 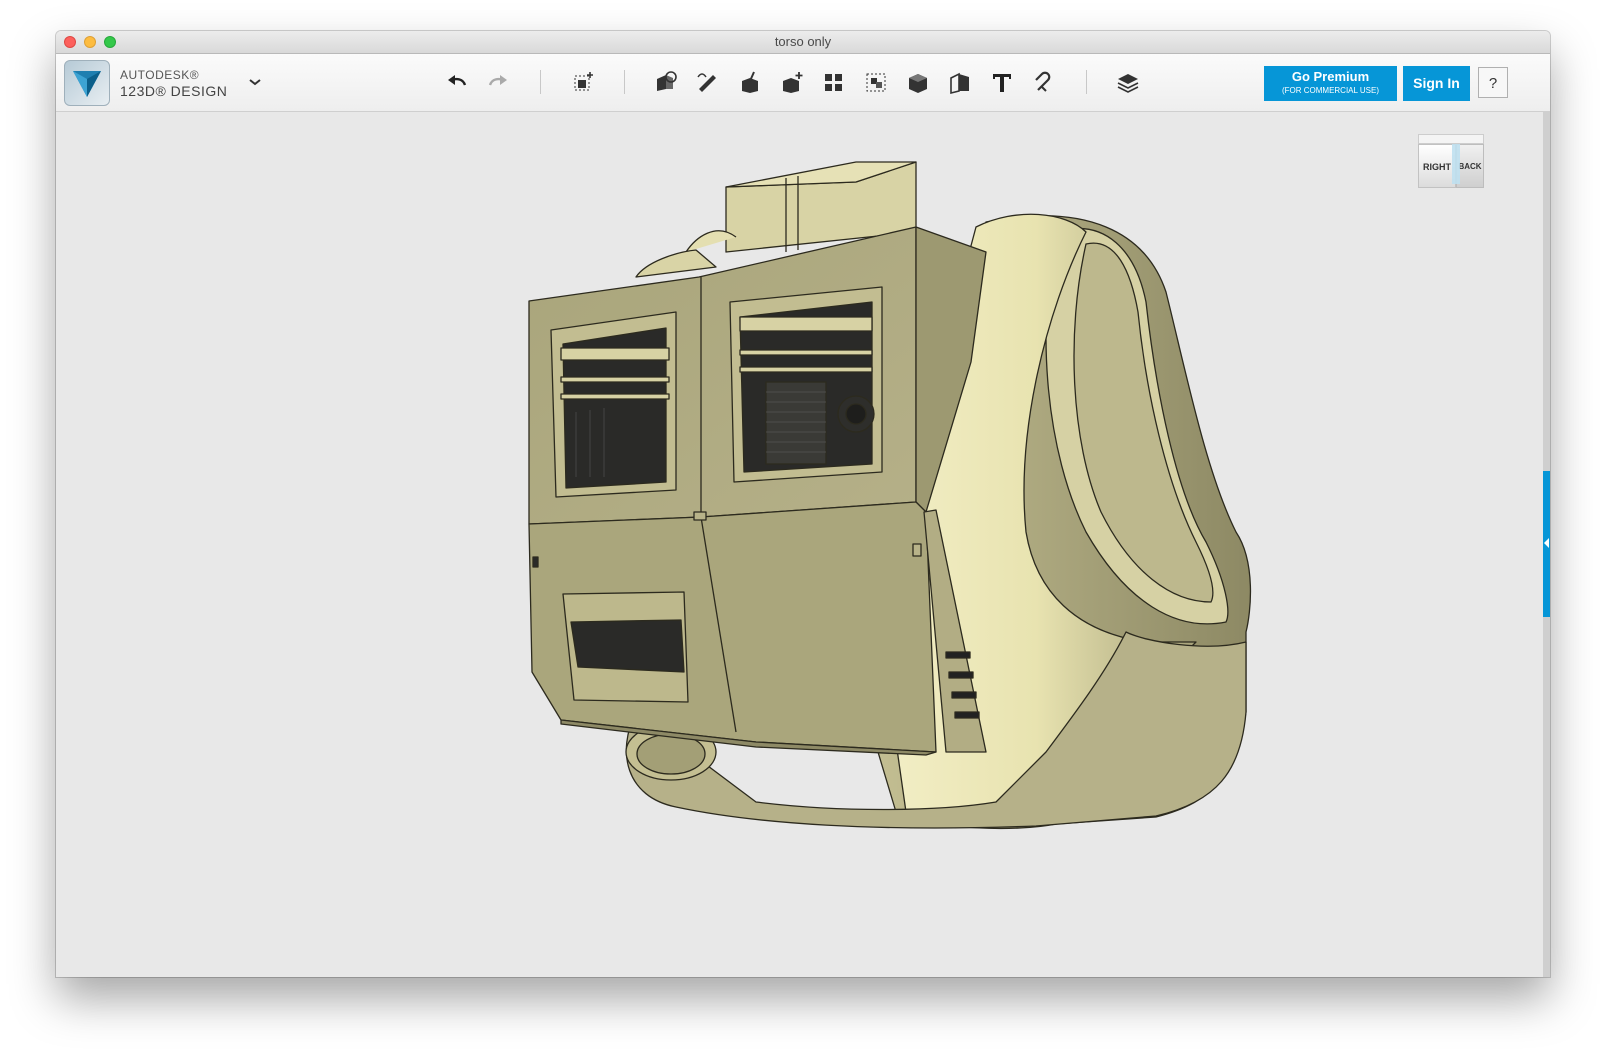 I want to click on view-cube-right-face: RIGHT, so click(x=1437, y=166).